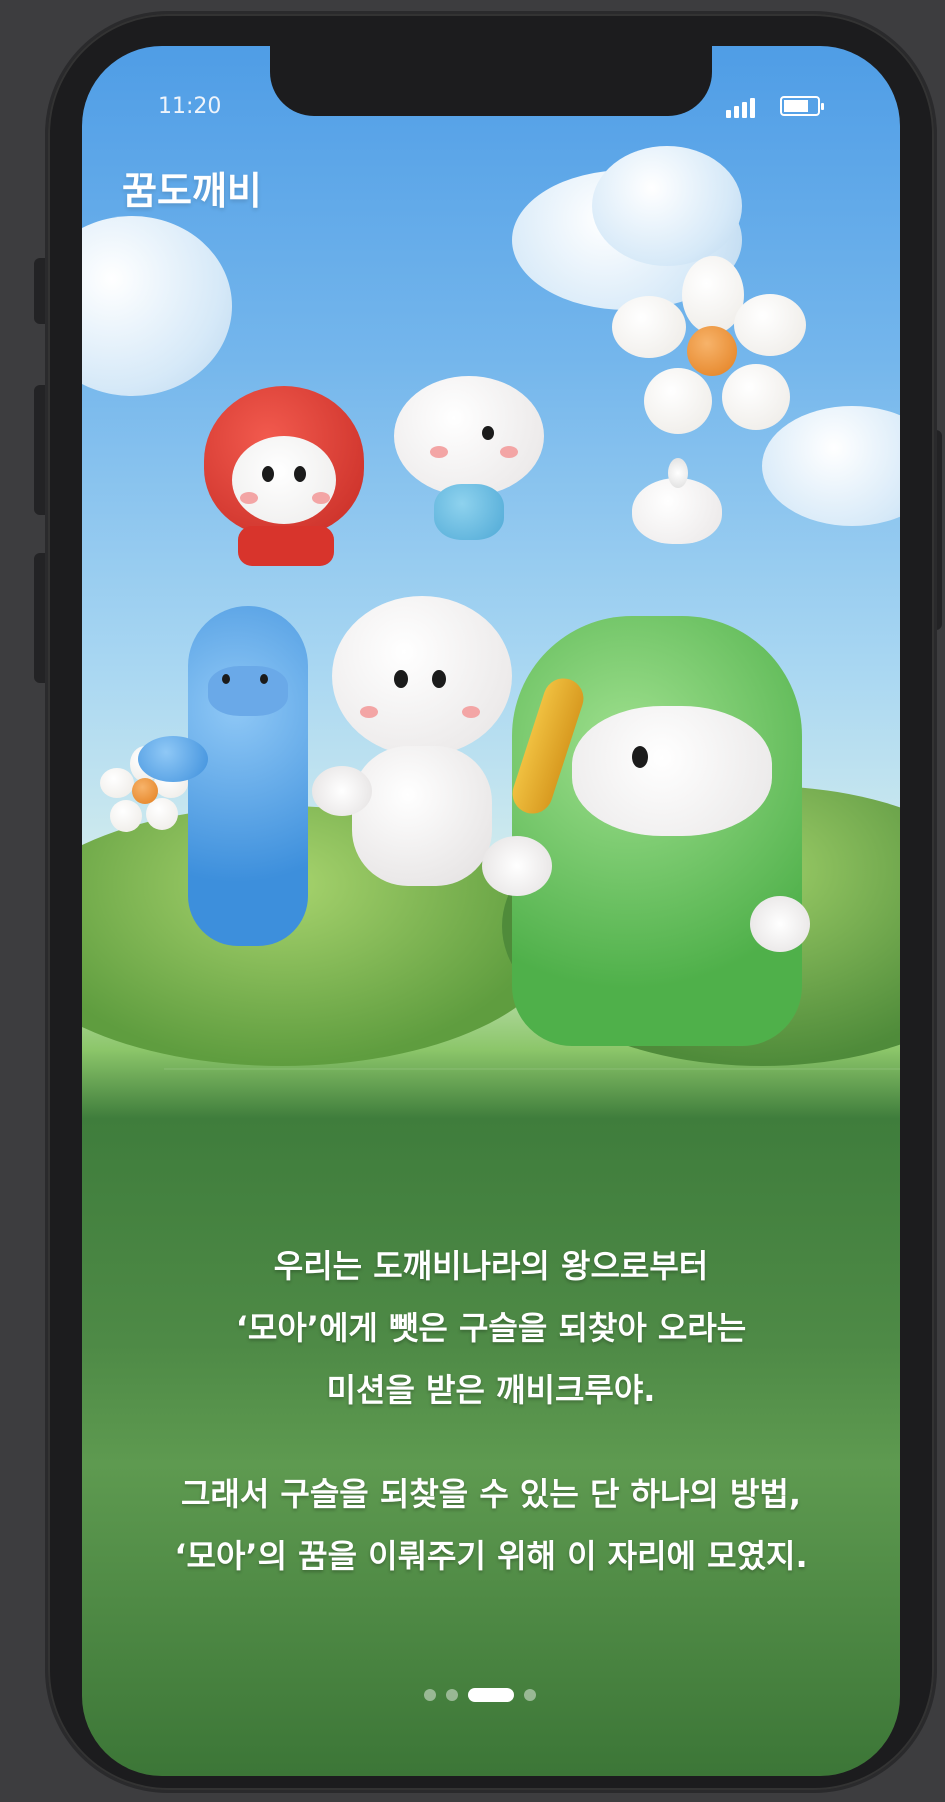 Image resolution: width=945 pixels, height=1802 pixels. Describe the element at coordinates (491, 1390) in the screenshot. I see `story-line: 미션을 받은 깨비크루야.` at that location.